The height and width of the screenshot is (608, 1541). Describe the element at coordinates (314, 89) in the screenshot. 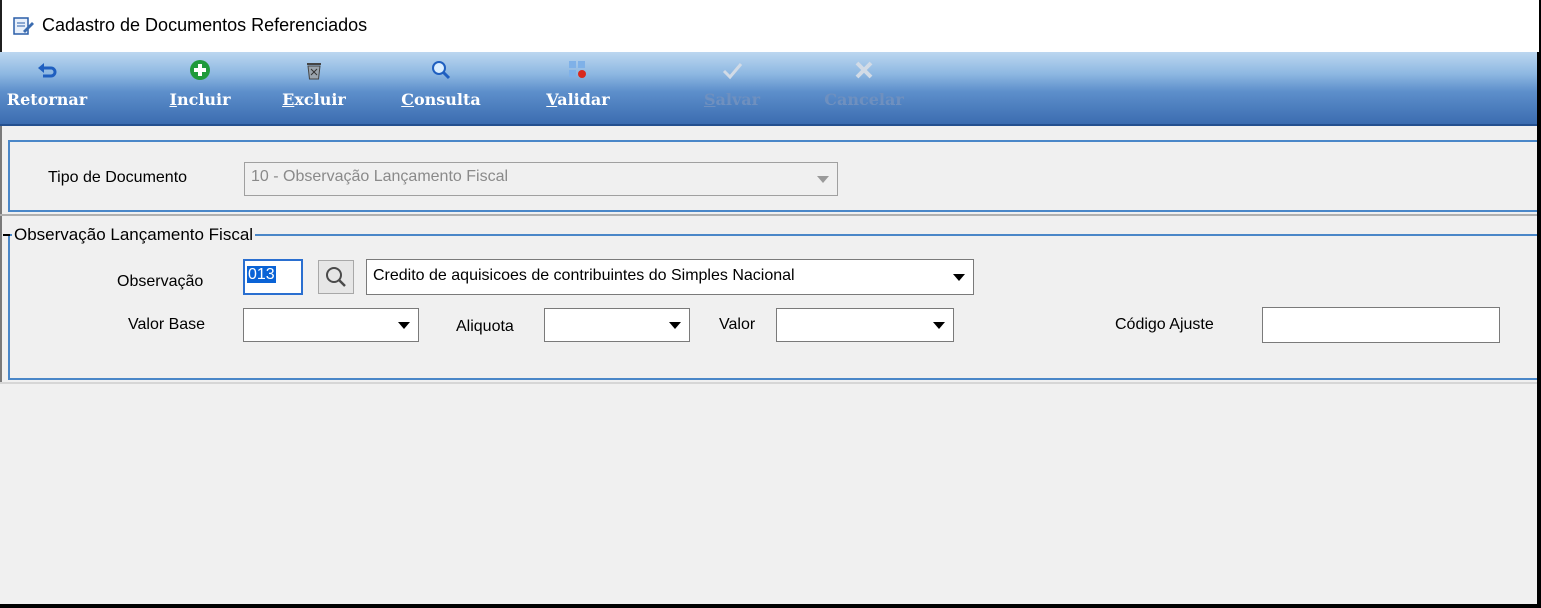

I see `excluir-button: Excluir` at that location.